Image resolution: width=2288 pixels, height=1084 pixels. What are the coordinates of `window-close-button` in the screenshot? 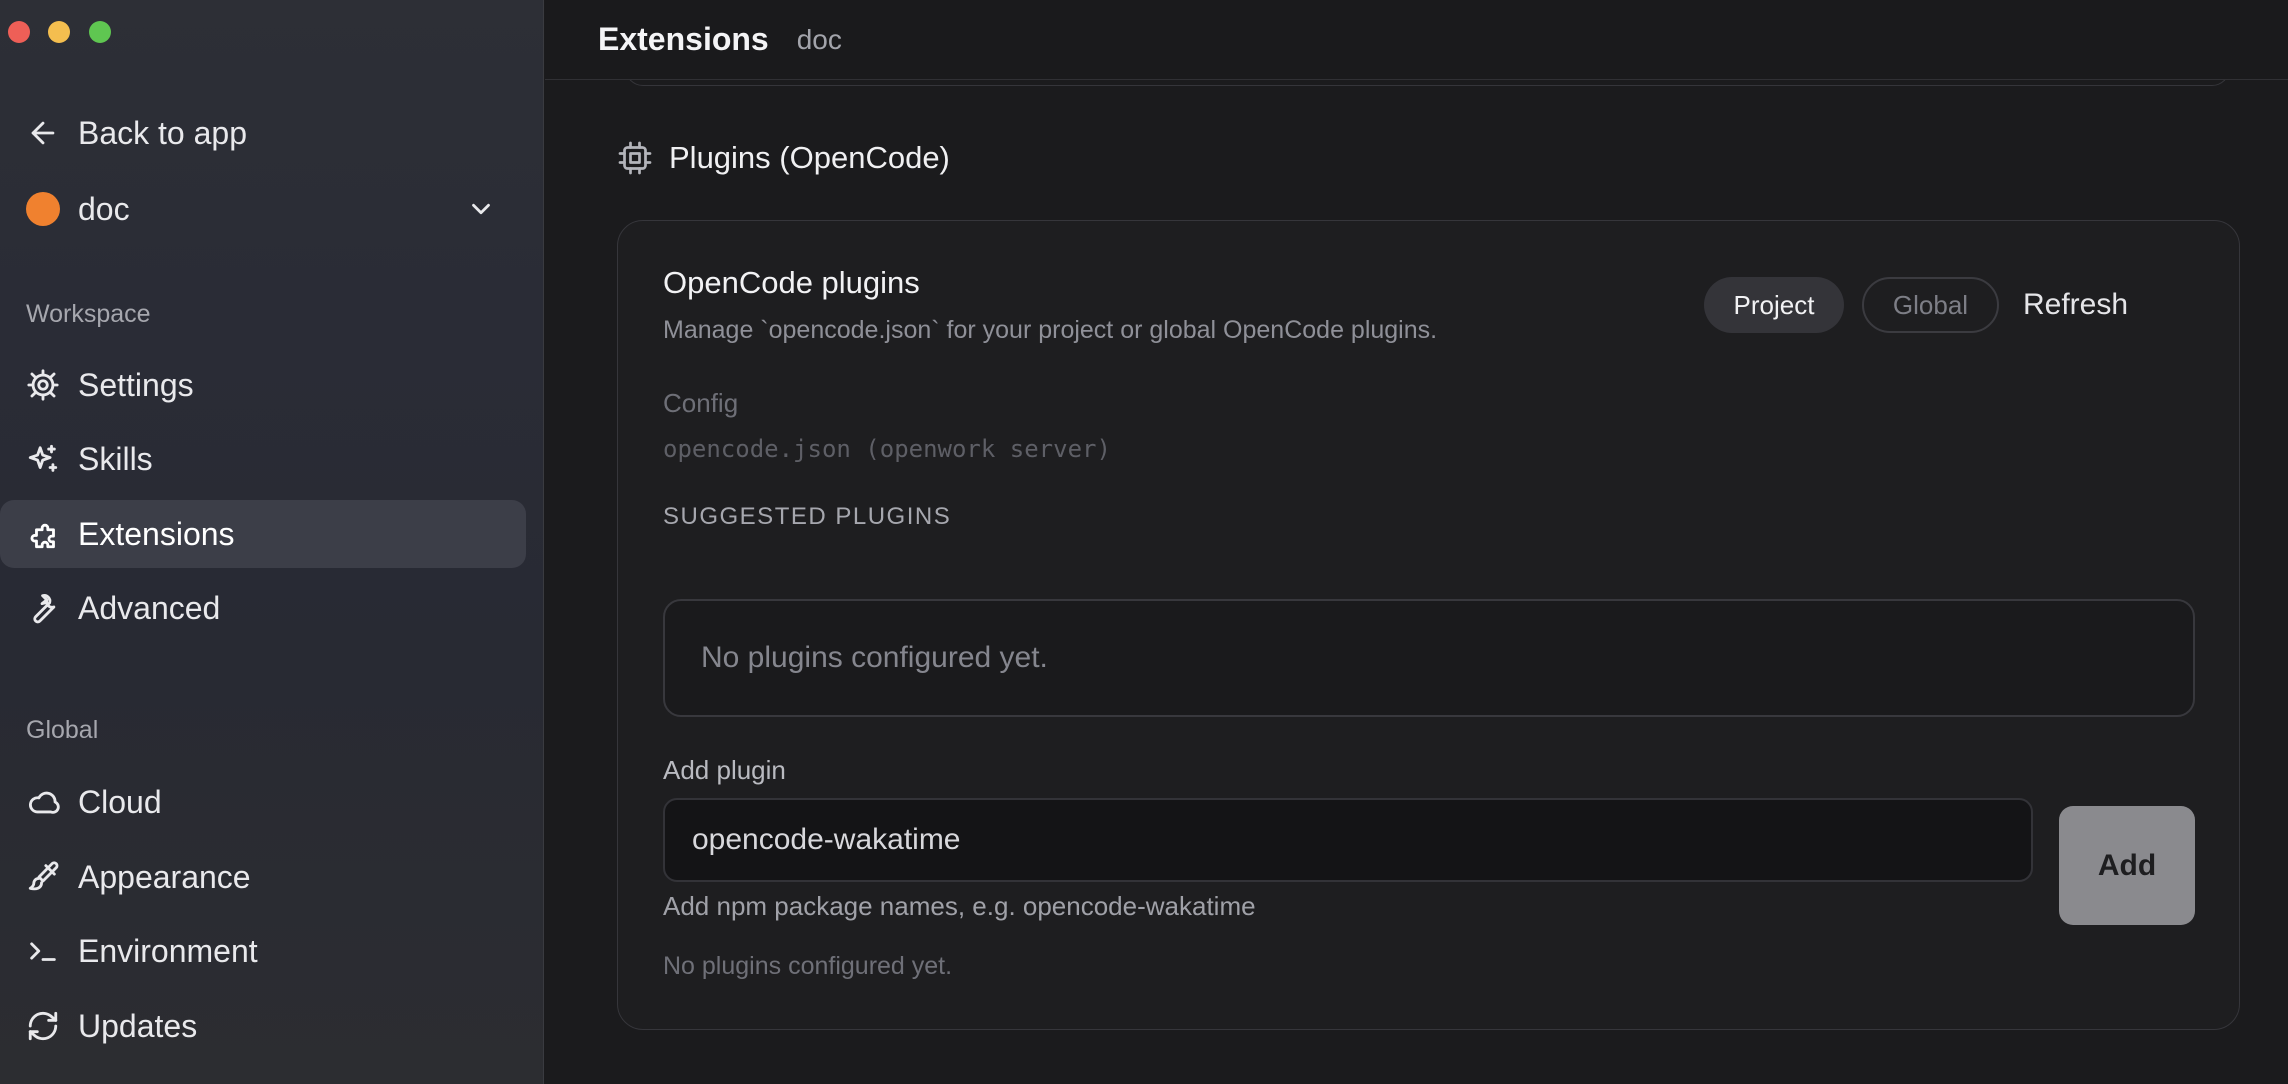 It's located at (19, 32).